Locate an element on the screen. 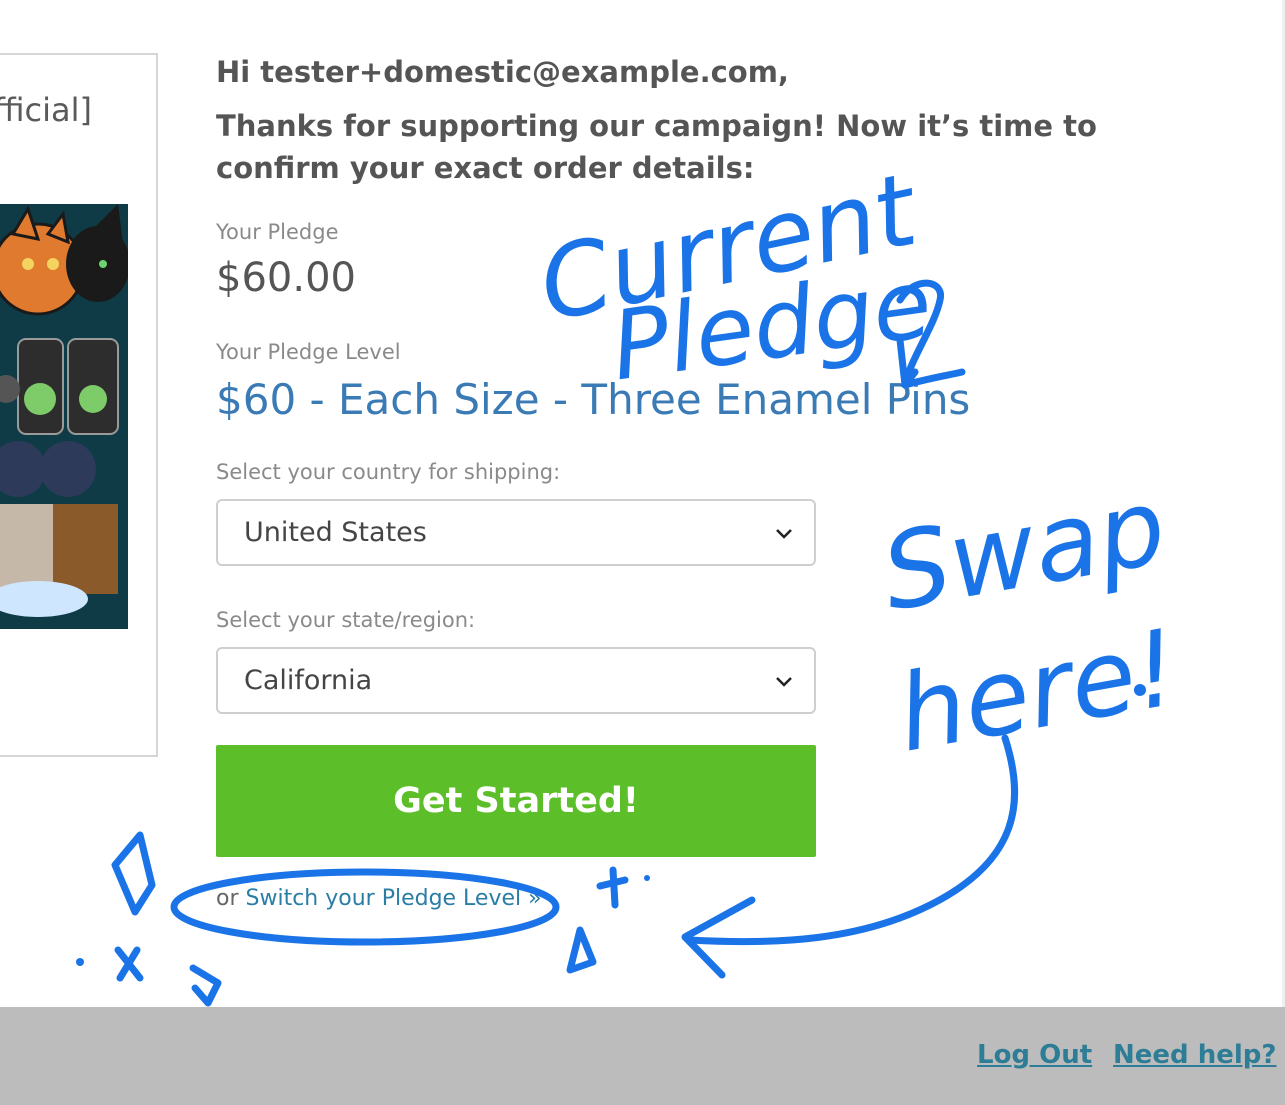  country-selected-value: United States is located at coordinates (335, 532).